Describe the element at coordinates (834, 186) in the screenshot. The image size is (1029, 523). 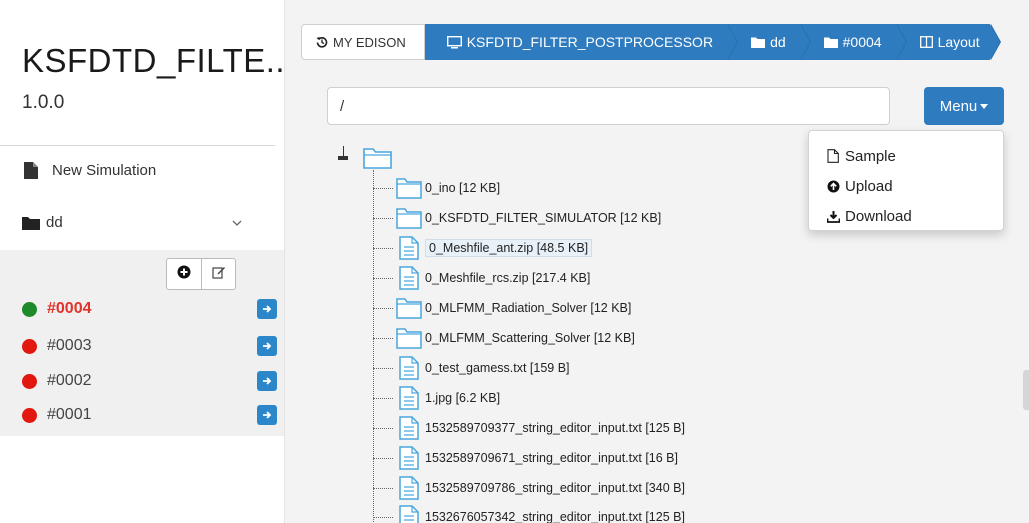
I see `upload-icon` at that location.